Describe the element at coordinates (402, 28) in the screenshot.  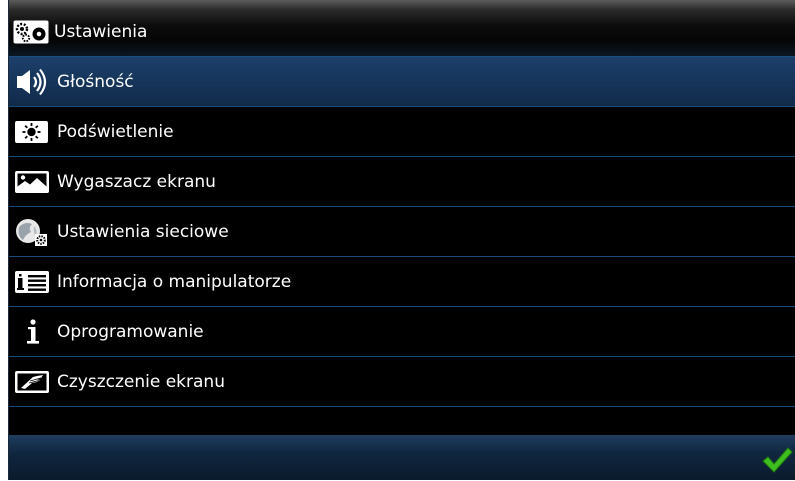
I see `title-bar: Ustawienia` at that location.